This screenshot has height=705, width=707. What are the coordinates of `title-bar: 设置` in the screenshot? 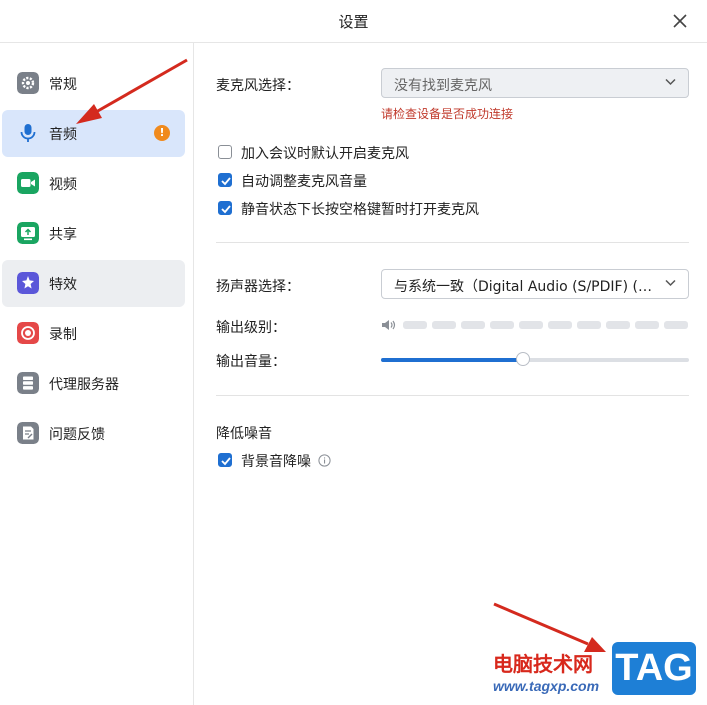 It's located at (353, 21).